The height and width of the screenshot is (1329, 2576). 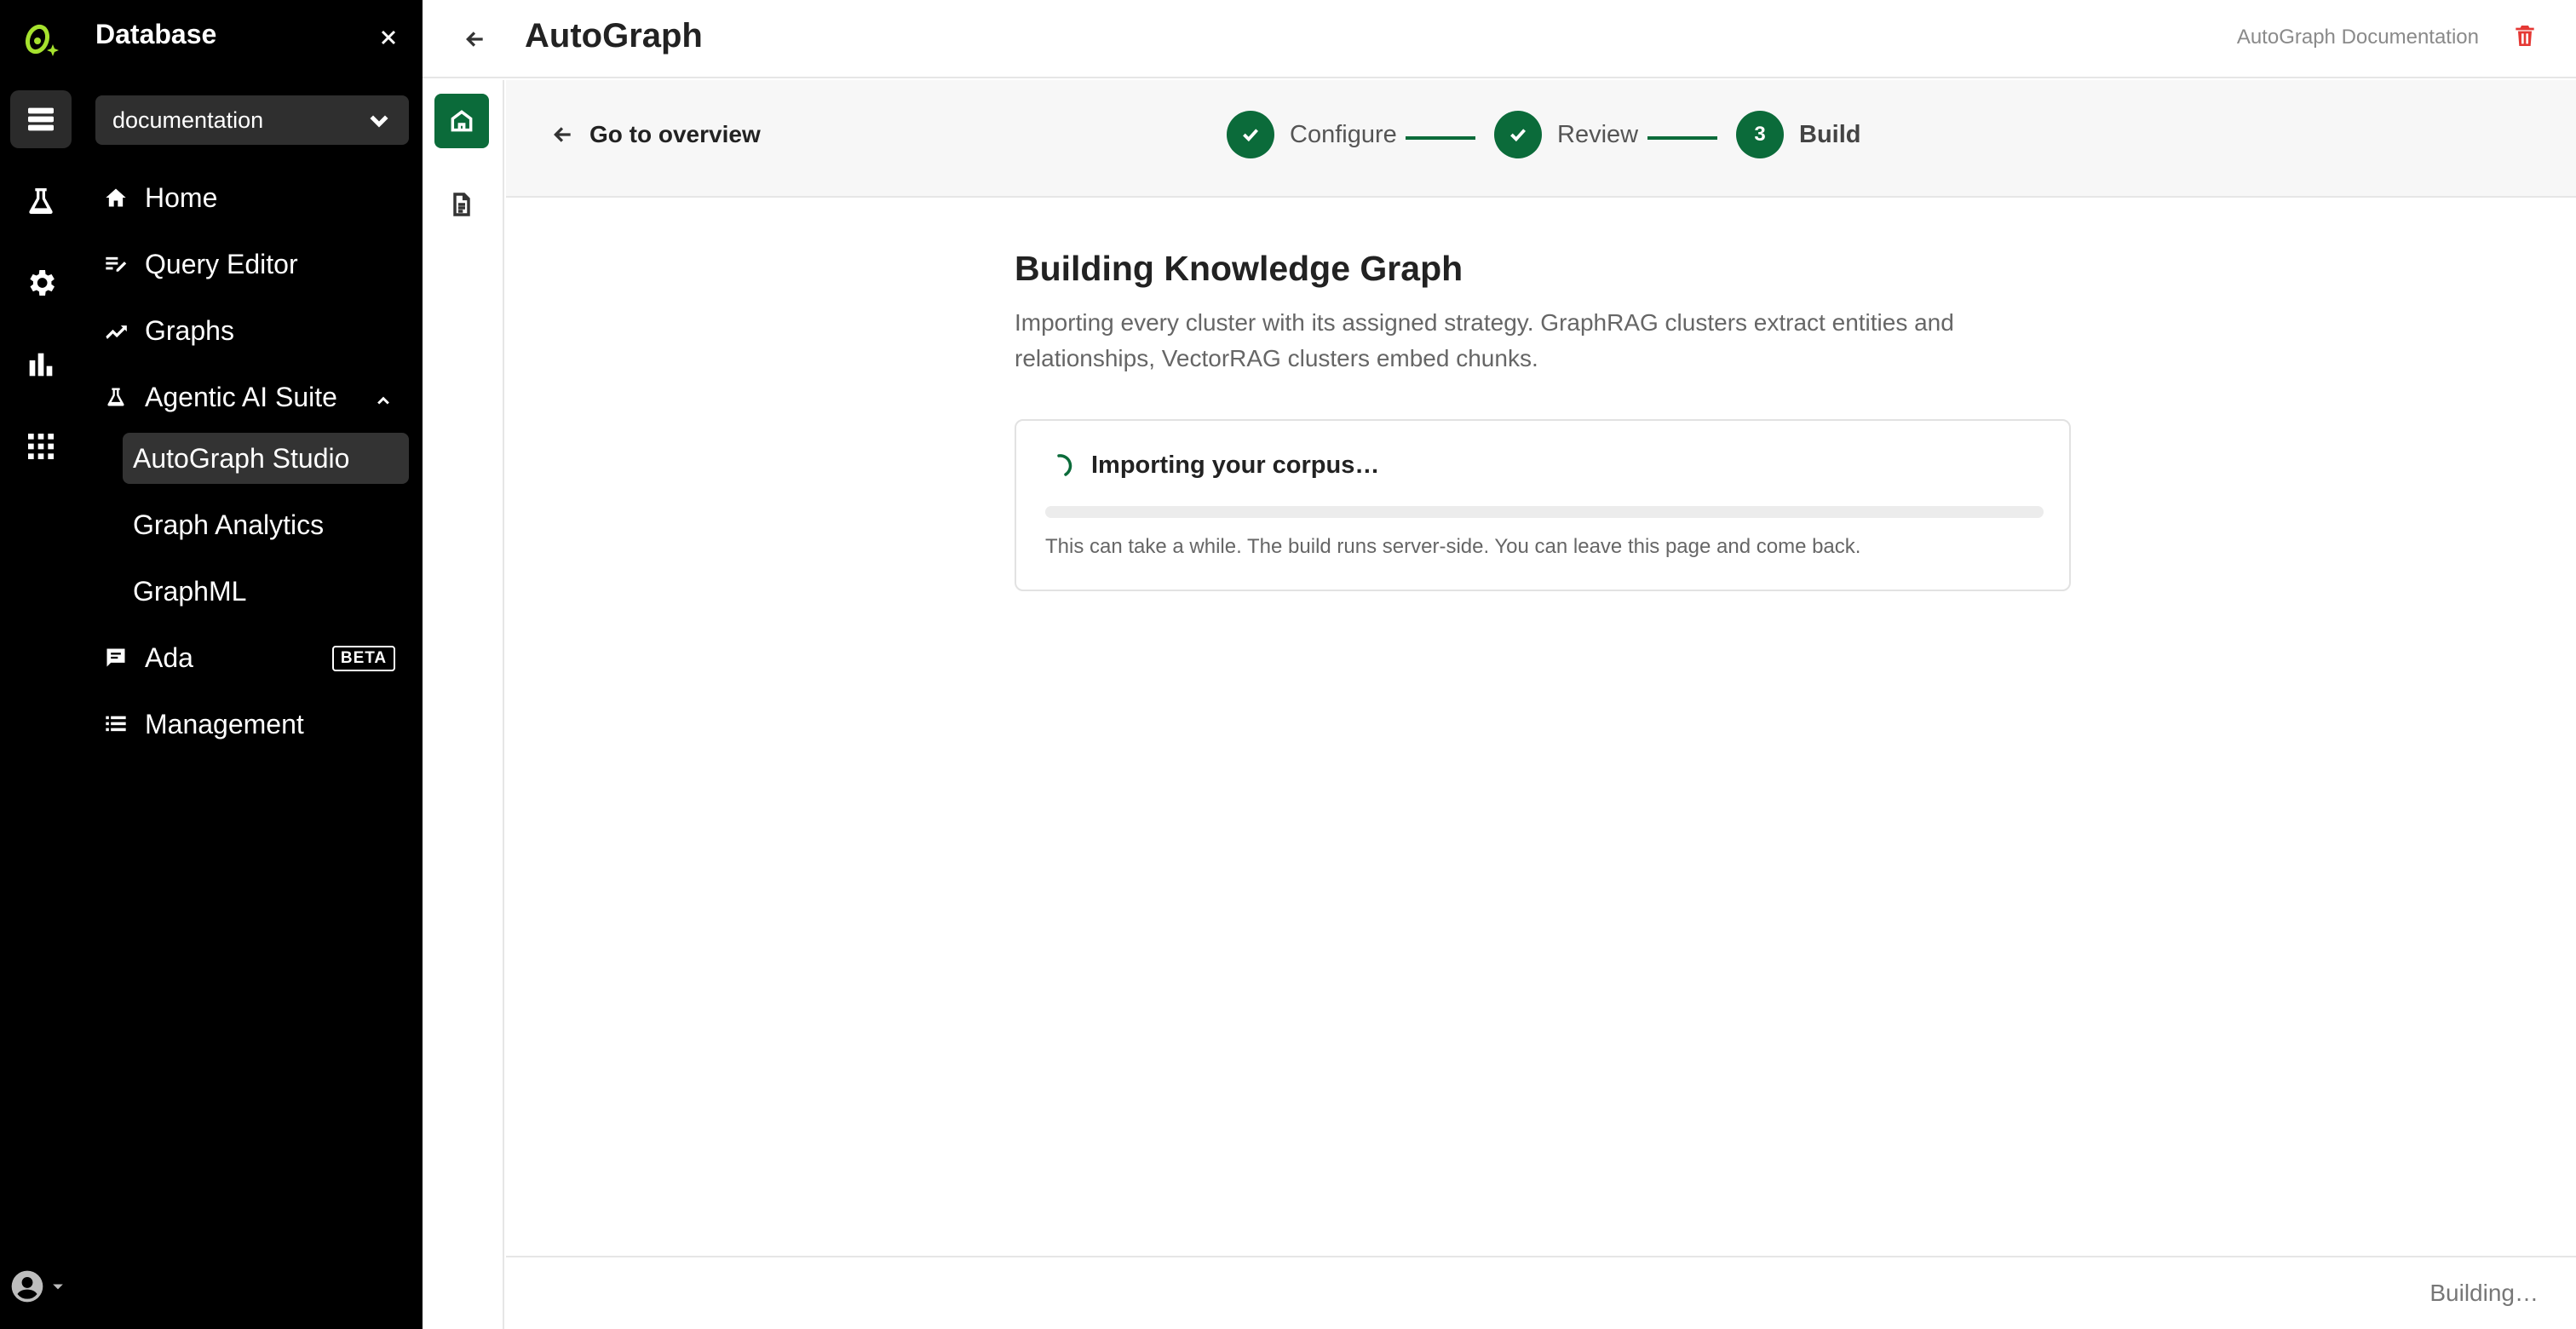 I want to click on sidebar-subitem-label: AutoGraph Studio, so click(x=241, y=458).